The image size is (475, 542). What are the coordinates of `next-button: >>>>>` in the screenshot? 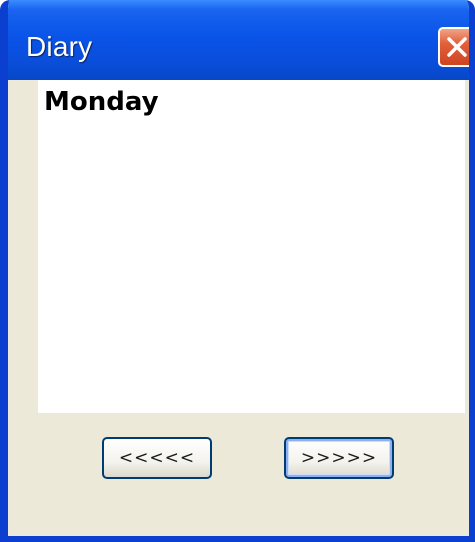 It's located at (339, 458).